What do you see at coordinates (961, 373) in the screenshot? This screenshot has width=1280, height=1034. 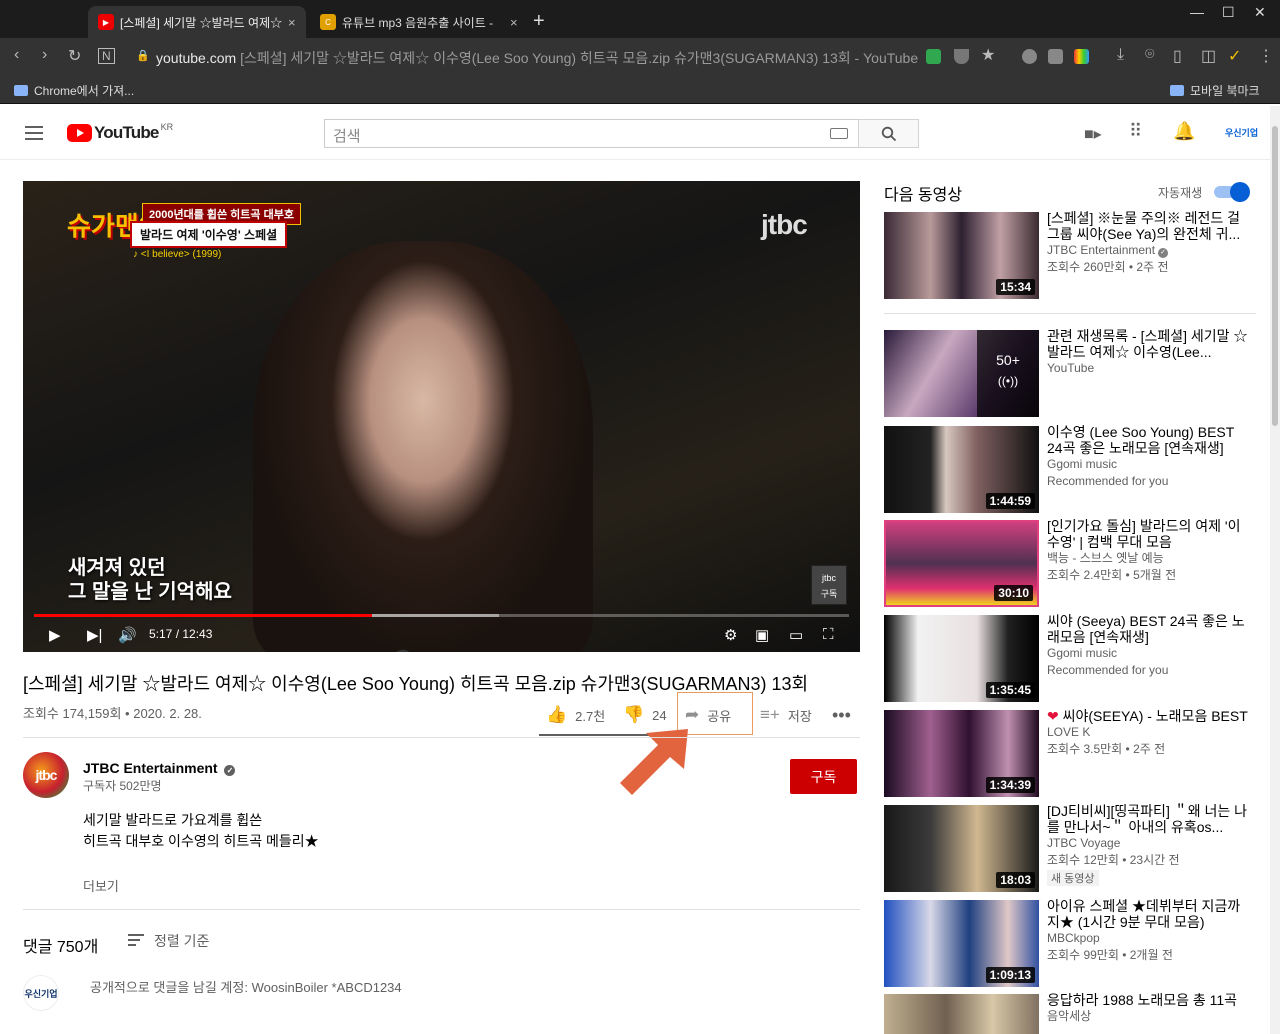 I see `playlist-thumbnail: 50+ ((•))` at bounding box center [961, 373].